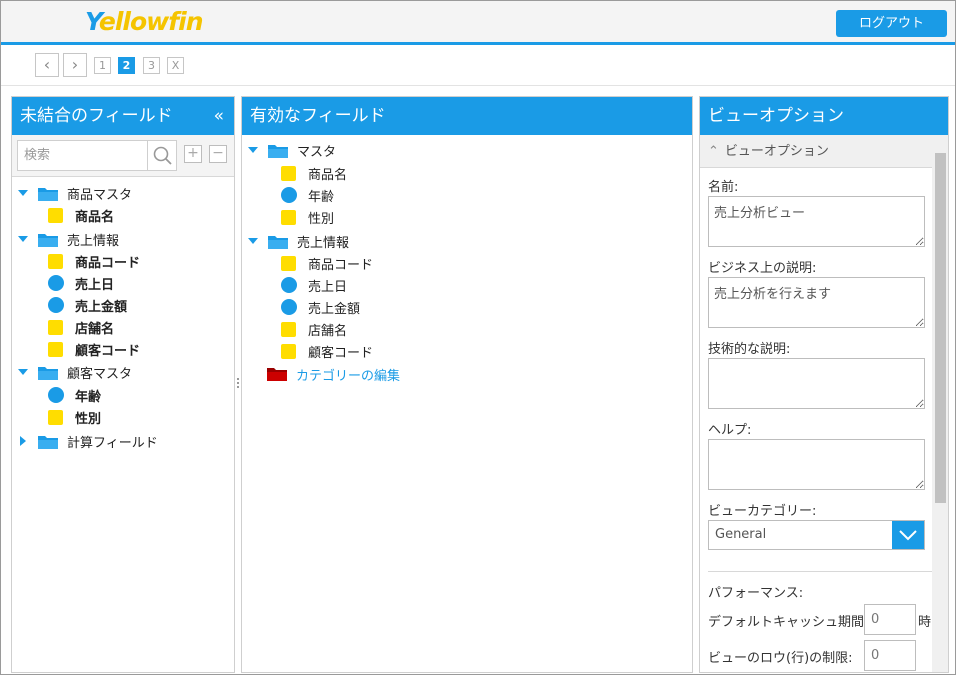  What do you see at coordinates (788, 622) in the screenshot?
I see `cache-period-label: デフォルトキャッシュ期間:` at bounding box center [788, 622].